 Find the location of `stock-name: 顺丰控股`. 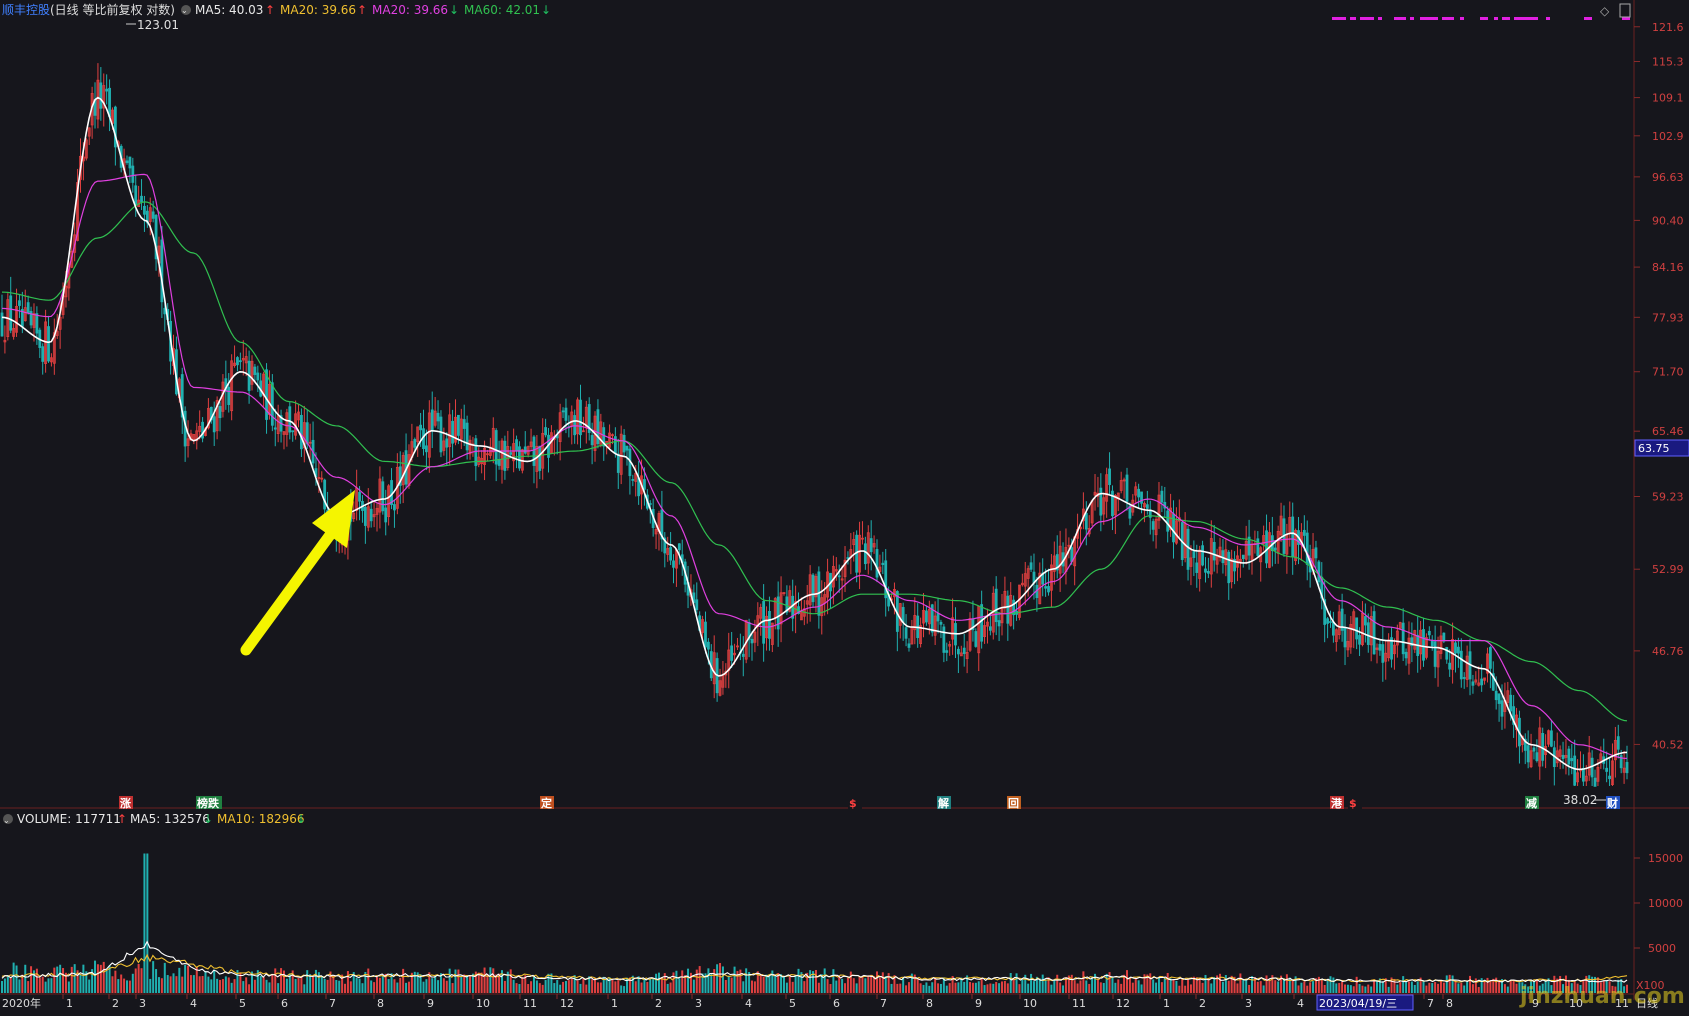

stock-name: 顺丰控股 is located at coordinates (26, 10).